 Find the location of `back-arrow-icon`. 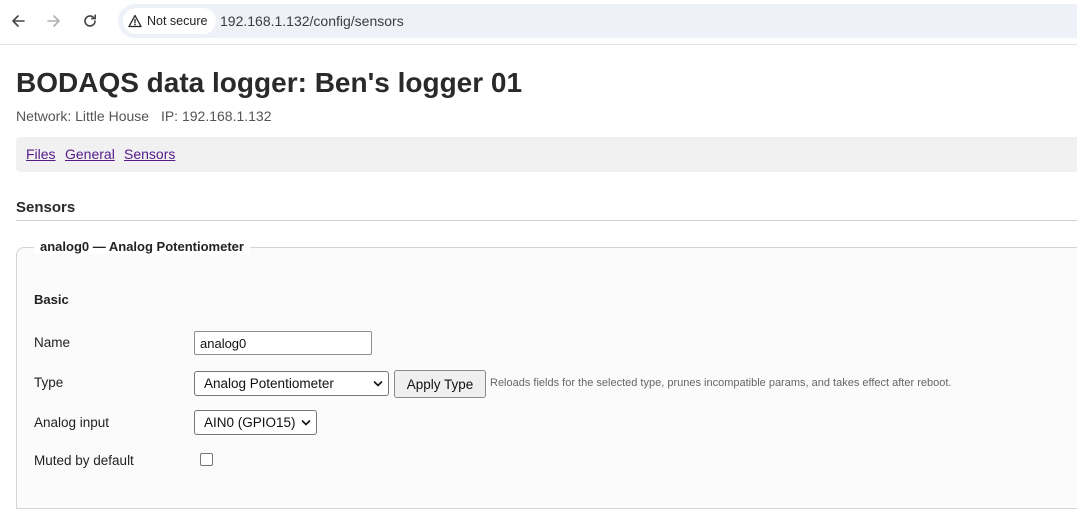

back-arrow-icon is located at coordinates (18, 21).